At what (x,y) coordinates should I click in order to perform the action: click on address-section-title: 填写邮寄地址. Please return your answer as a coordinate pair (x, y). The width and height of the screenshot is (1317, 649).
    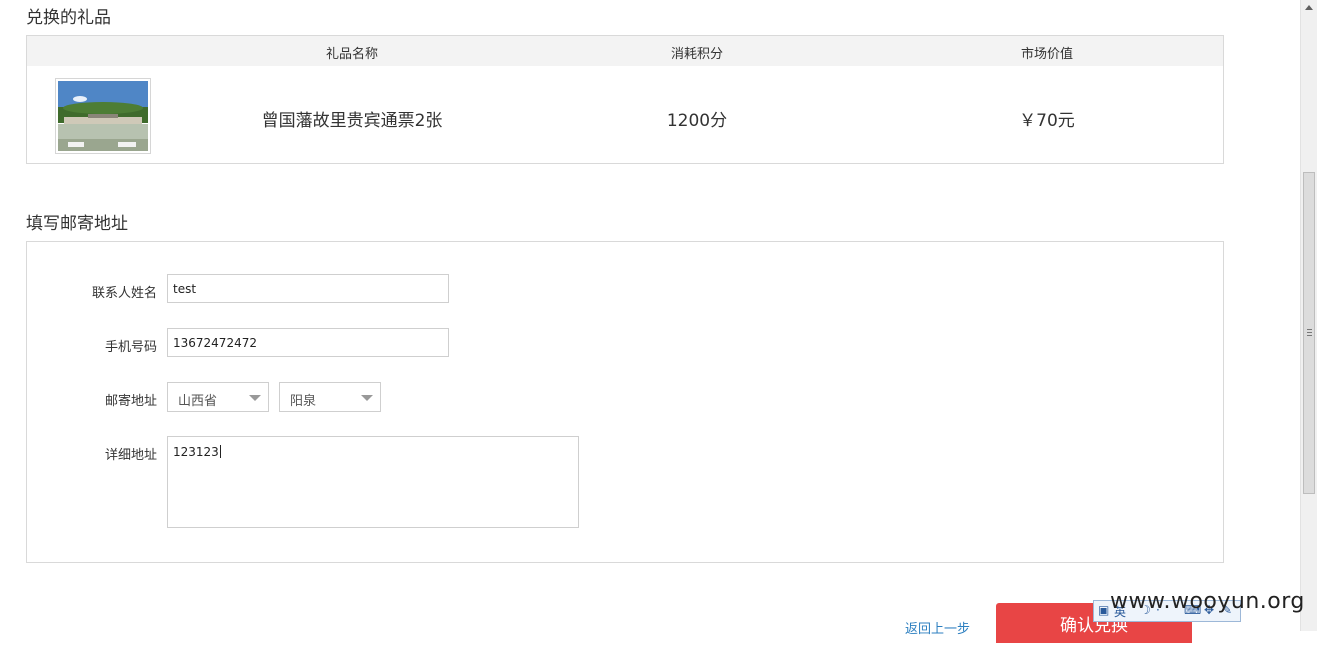
    Looking at the image, I should click on (77, 224).